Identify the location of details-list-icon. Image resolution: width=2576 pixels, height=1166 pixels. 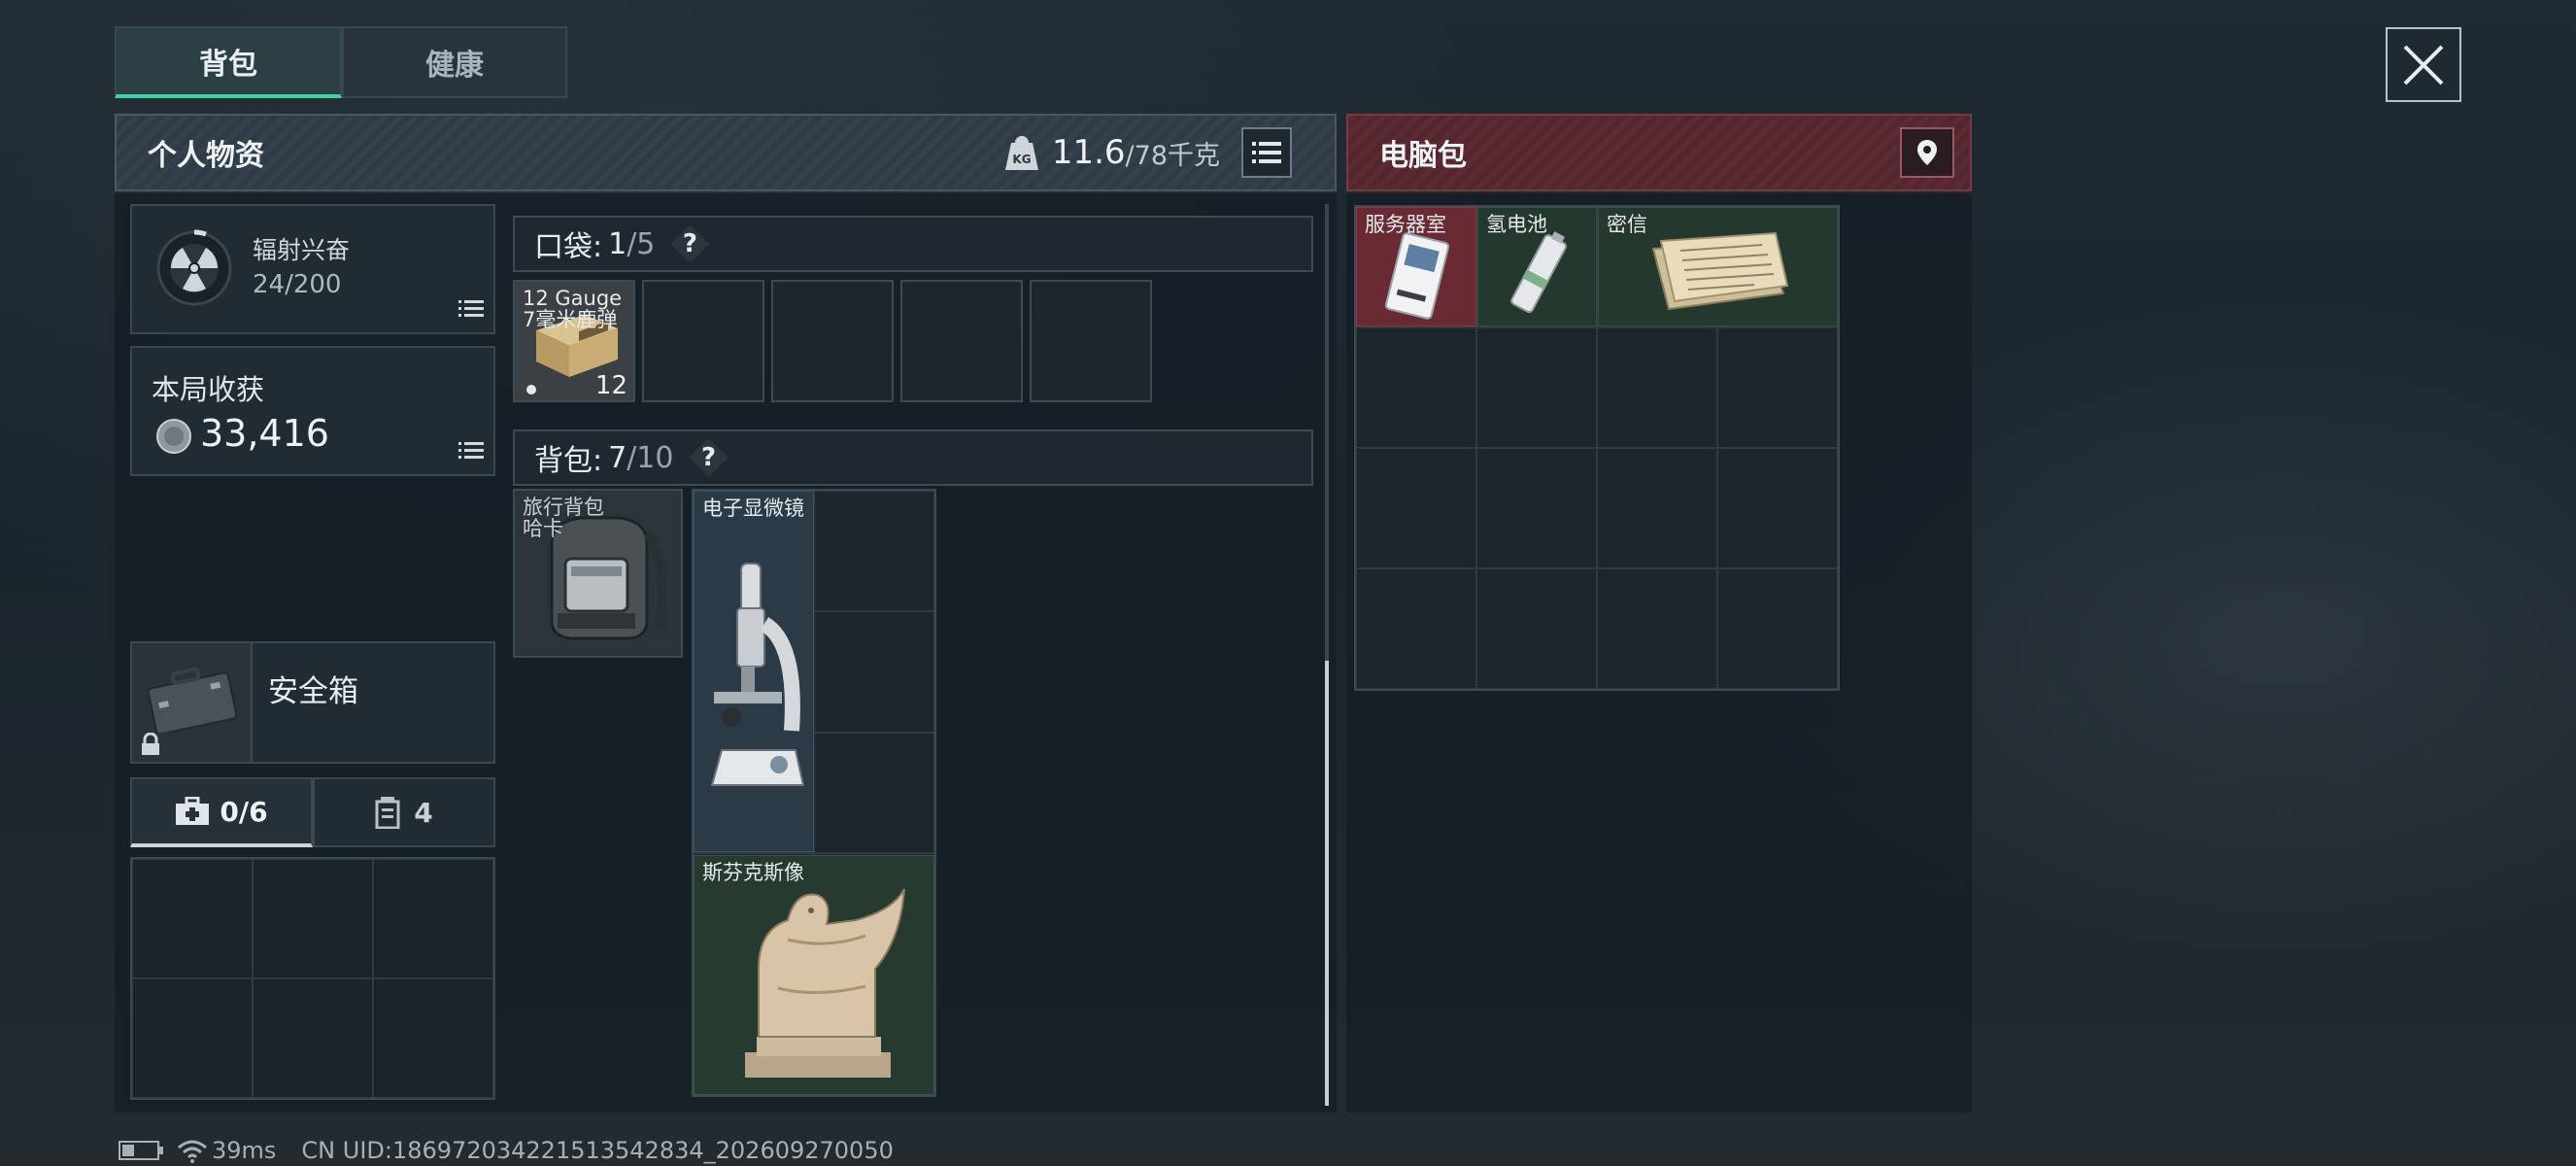
(471, 309).